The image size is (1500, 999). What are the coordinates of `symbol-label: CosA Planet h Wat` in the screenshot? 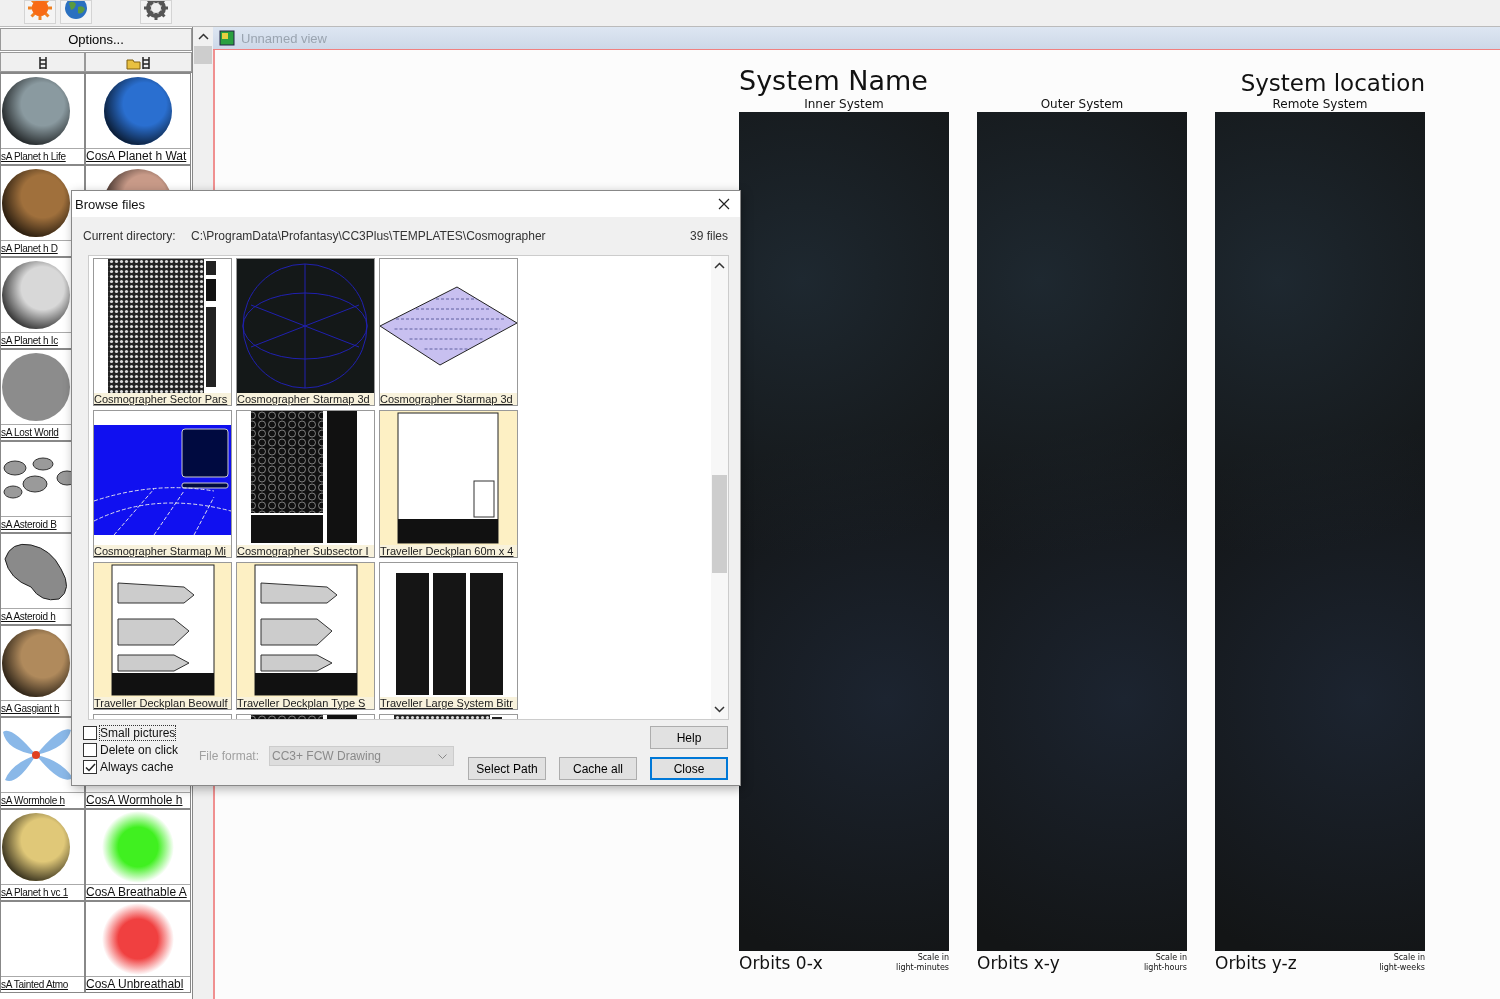 It's located at (136, 156).